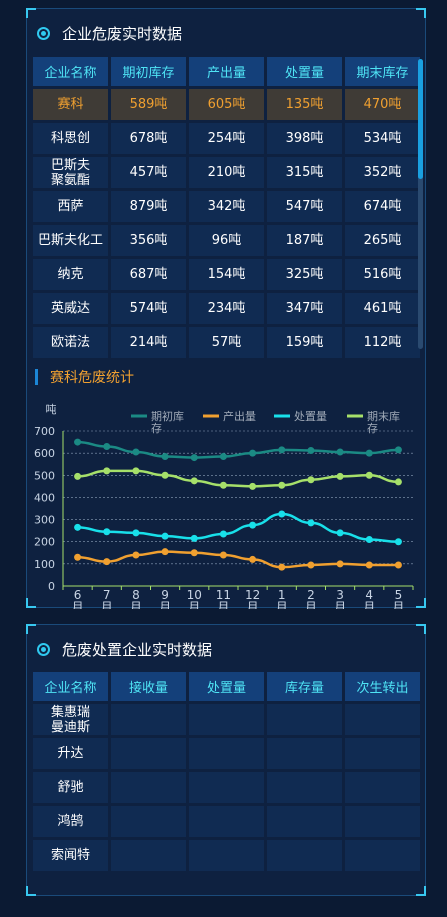 The width and height of the screenshot is (447, 917). What do you see at coordinates (382, 104) in the screenshot?
I see `value-cell: 470吨` at bounding box center [382, 104].